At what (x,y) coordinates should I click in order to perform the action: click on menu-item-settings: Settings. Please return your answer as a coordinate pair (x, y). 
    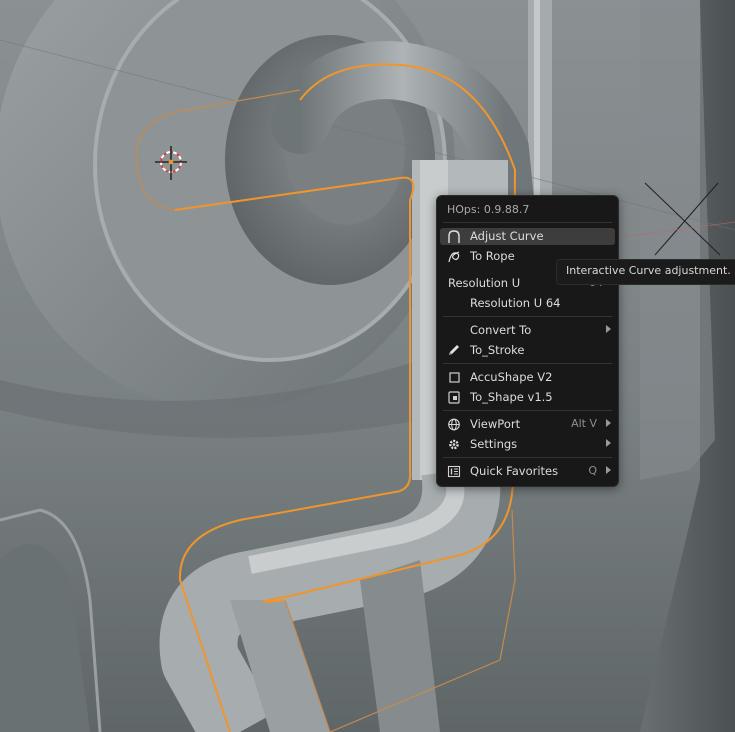
    Looking at the image, I should click on (527, 444).